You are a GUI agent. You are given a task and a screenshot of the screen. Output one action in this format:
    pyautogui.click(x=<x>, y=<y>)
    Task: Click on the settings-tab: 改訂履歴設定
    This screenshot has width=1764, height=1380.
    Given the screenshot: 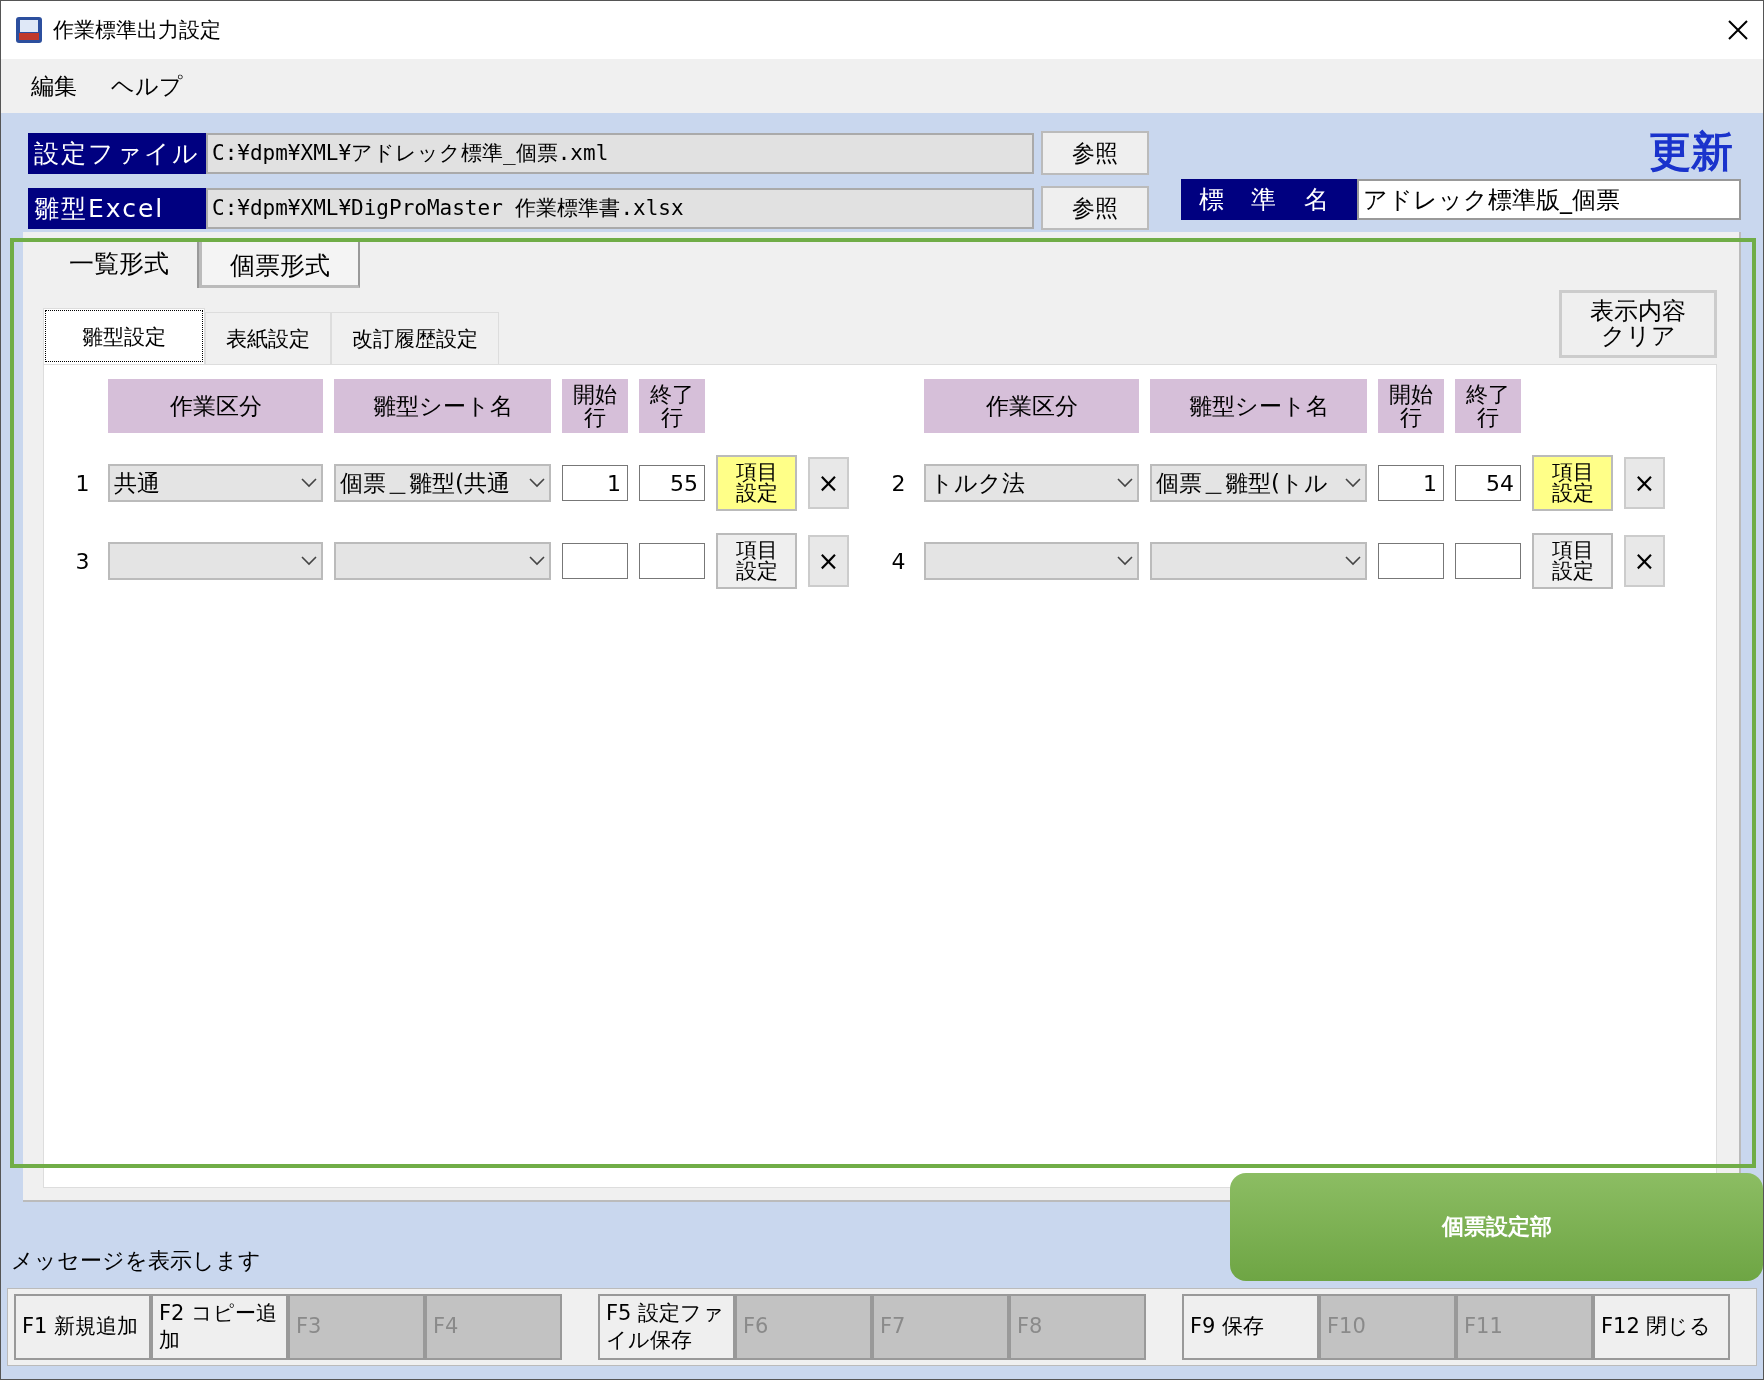 What is the action you would take?
    pyautogui.click(x=415, y=338)
    